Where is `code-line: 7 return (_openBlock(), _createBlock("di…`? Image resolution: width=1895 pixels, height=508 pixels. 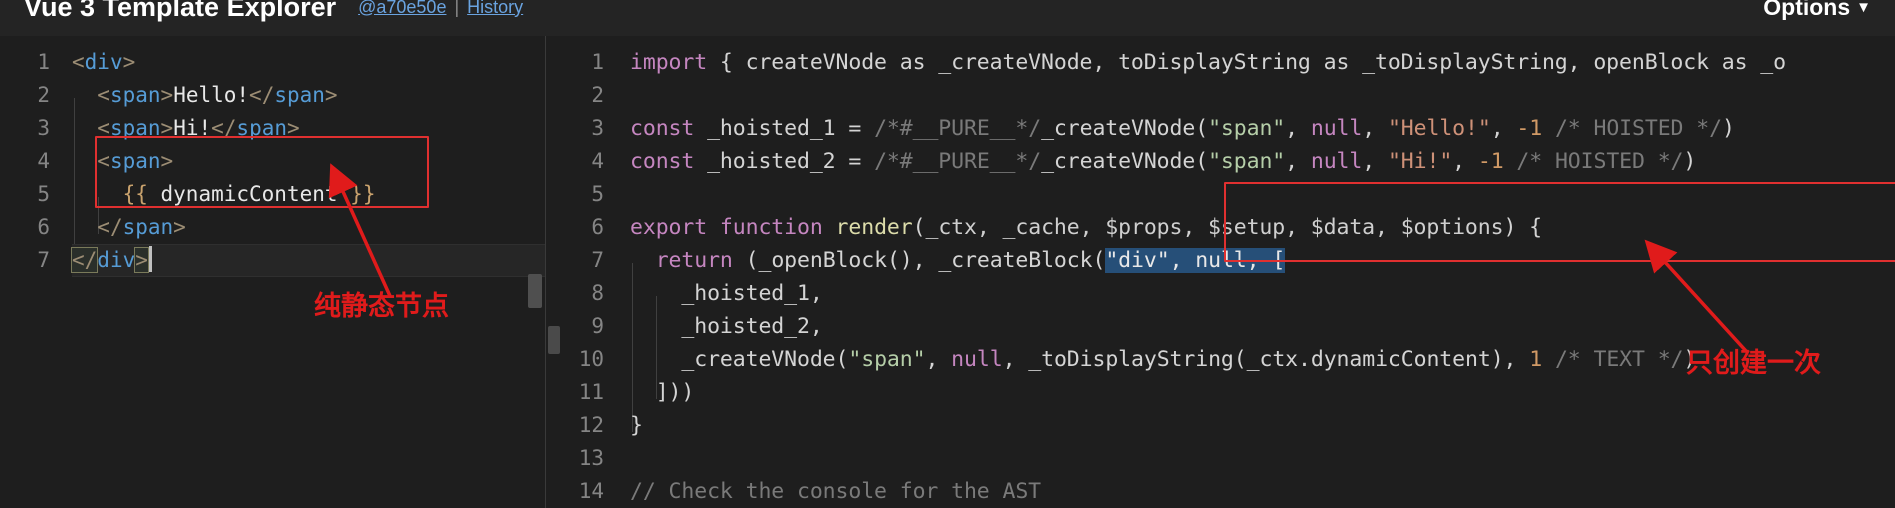
code-line: 7 return (_openBlock(), _createBlock("di… is located at coordinates (1220, 272).